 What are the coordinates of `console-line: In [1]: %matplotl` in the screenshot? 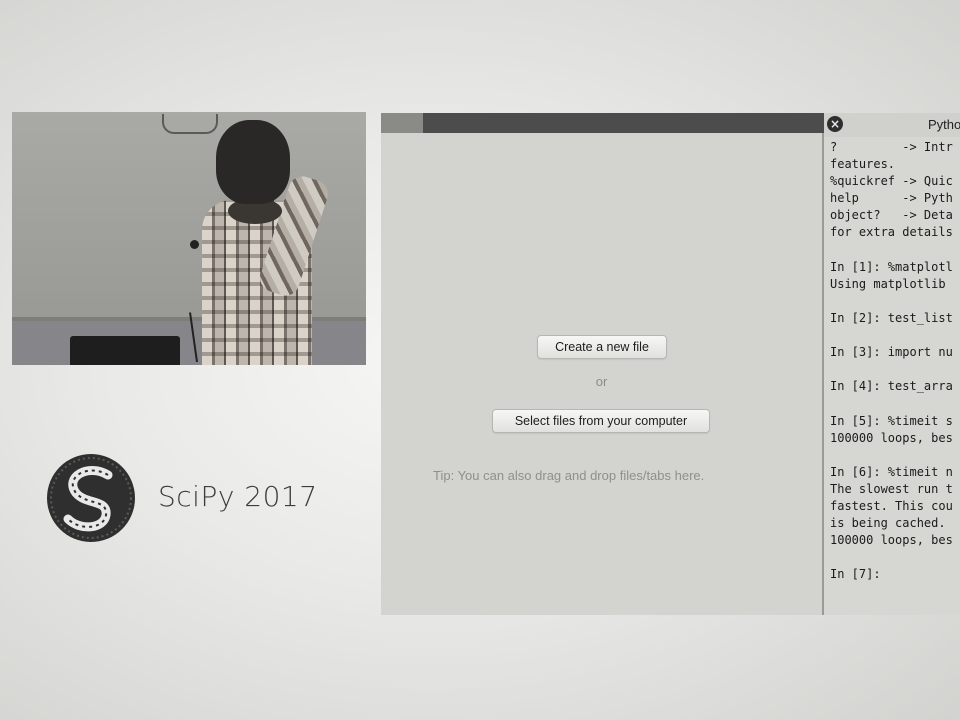 It's located at (891, 266).